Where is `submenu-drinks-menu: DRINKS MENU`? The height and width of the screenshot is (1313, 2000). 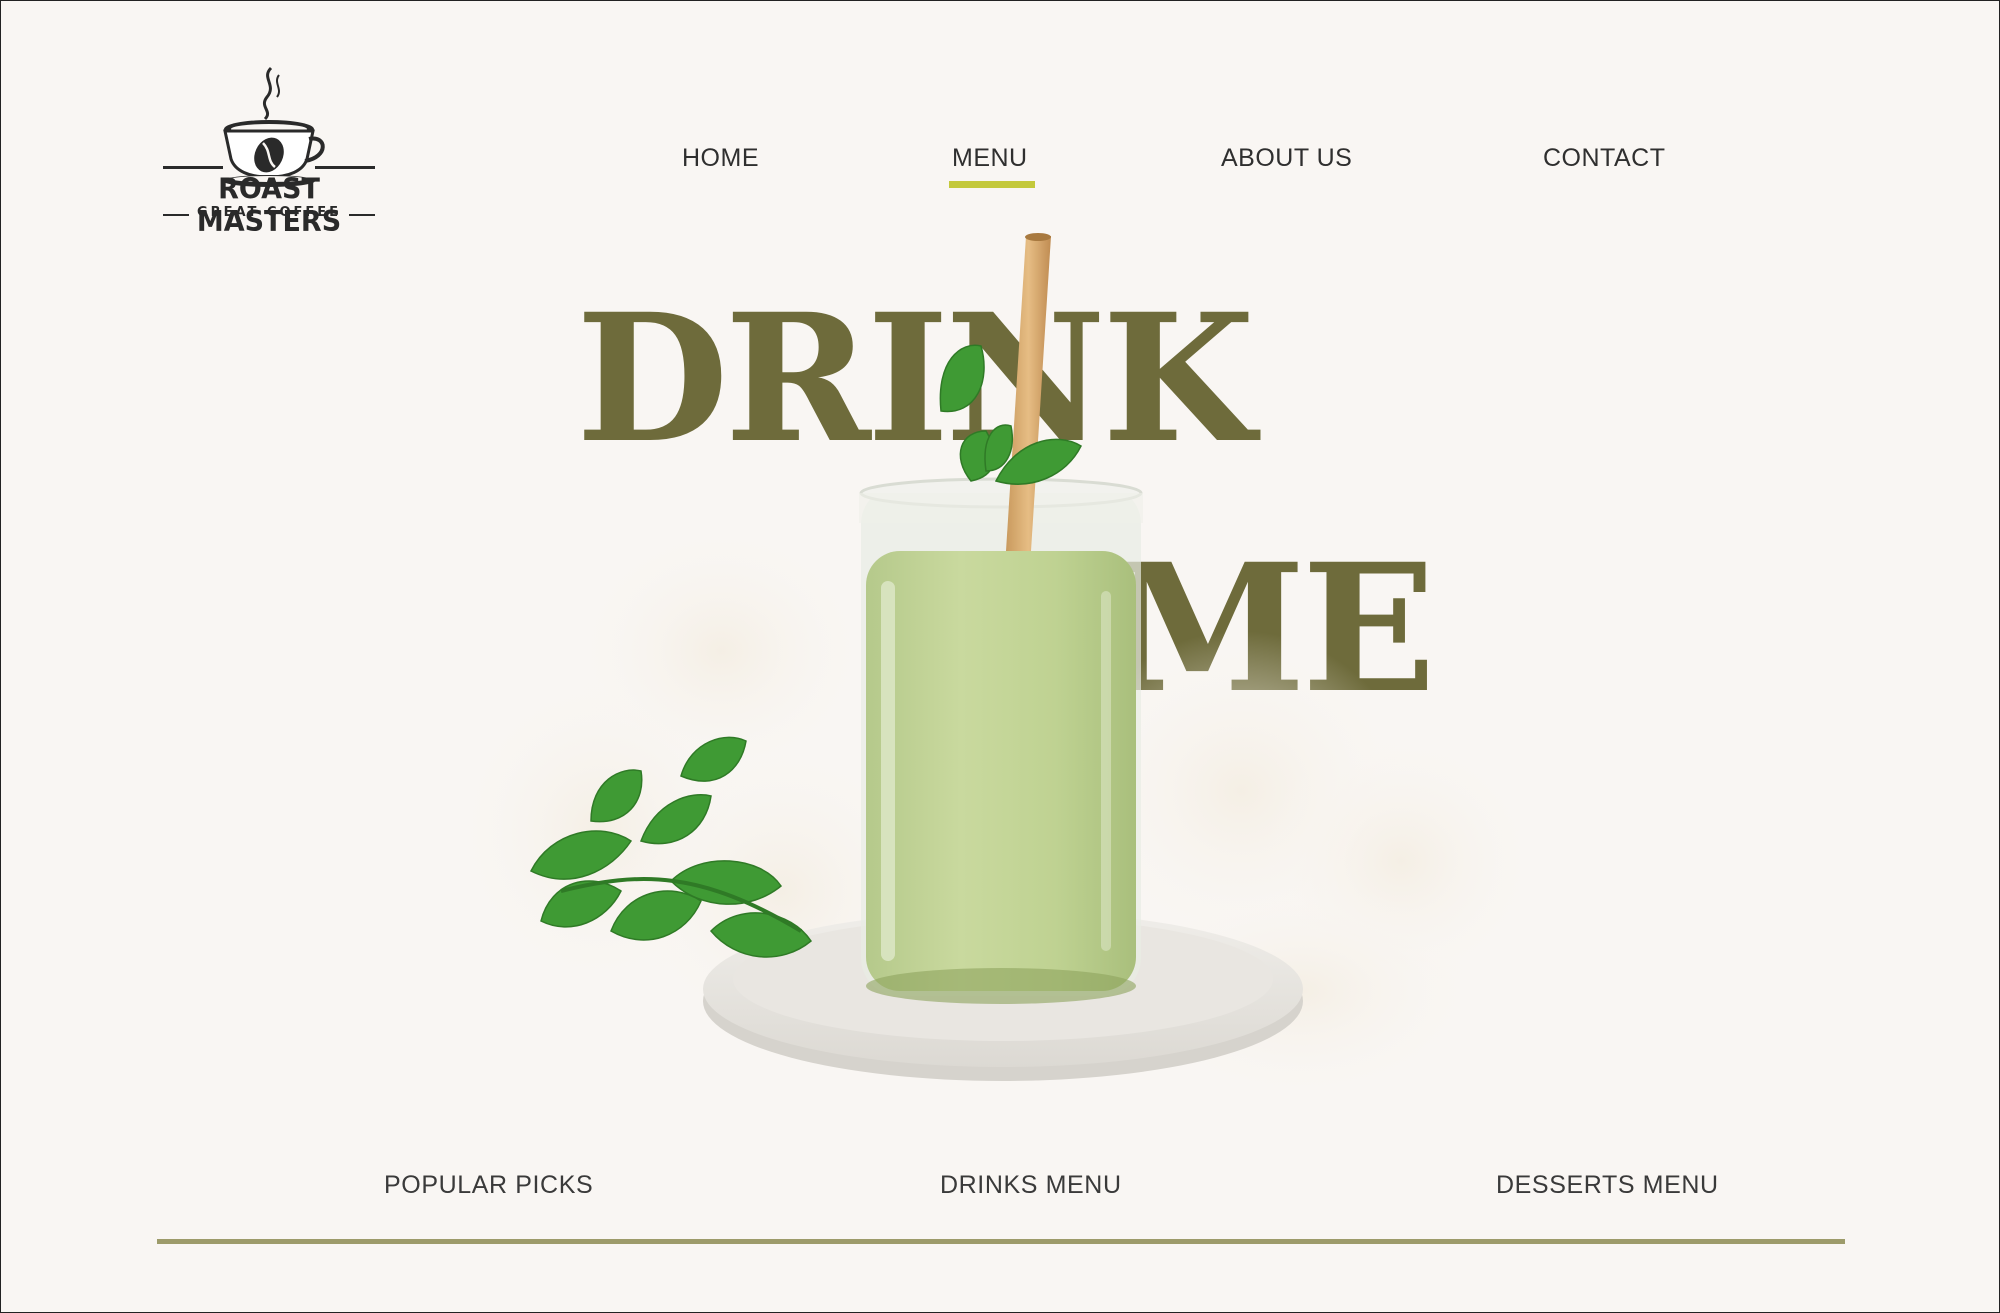
submenu-drinks-menu: DRINKS MENU is located at coordinates (1031, 1185).